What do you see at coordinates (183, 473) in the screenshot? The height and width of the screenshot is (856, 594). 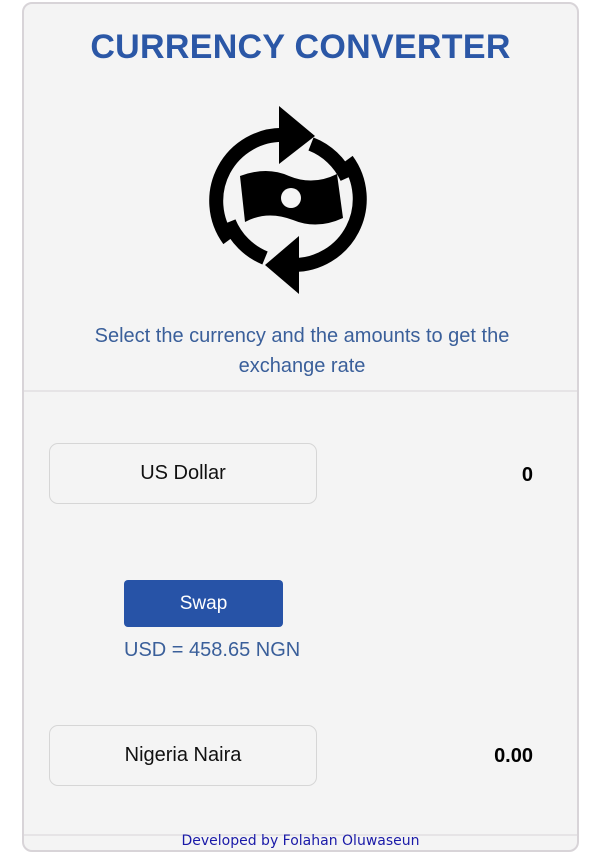 I see `from-currency-select: US Dollar` at bounding box center [183, 473].